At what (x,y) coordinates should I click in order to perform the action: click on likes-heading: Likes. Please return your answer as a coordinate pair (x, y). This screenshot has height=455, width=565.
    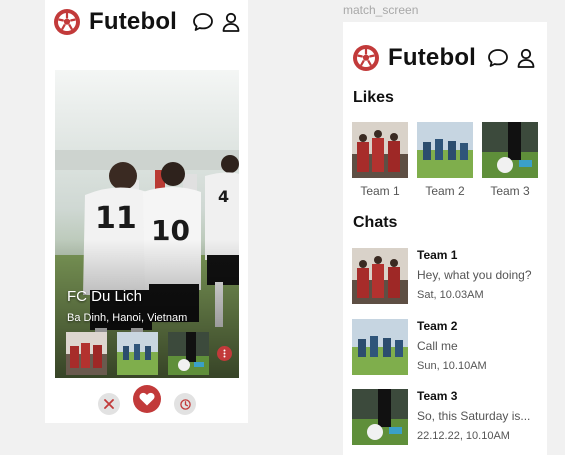
    Looking at the image, I should click on (373, 97).